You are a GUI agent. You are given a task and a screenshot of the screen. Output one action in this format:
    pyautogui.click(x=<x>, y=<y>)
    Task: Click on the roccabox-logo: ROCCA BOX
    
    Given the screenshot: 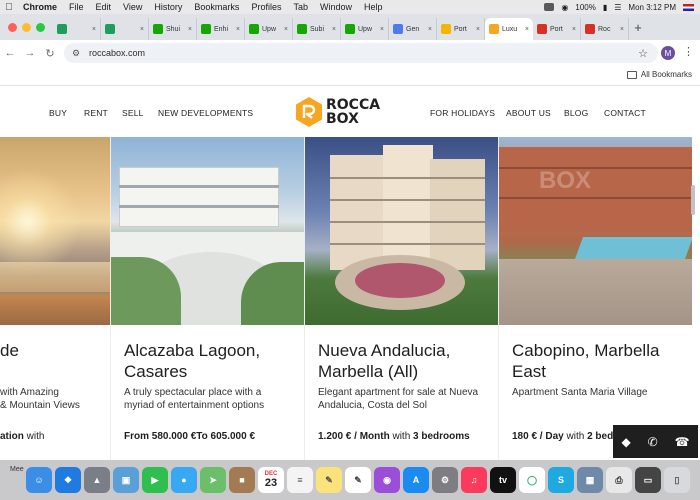 What is the action you would take?
    pyautogui.click(x=338, y=112)
    